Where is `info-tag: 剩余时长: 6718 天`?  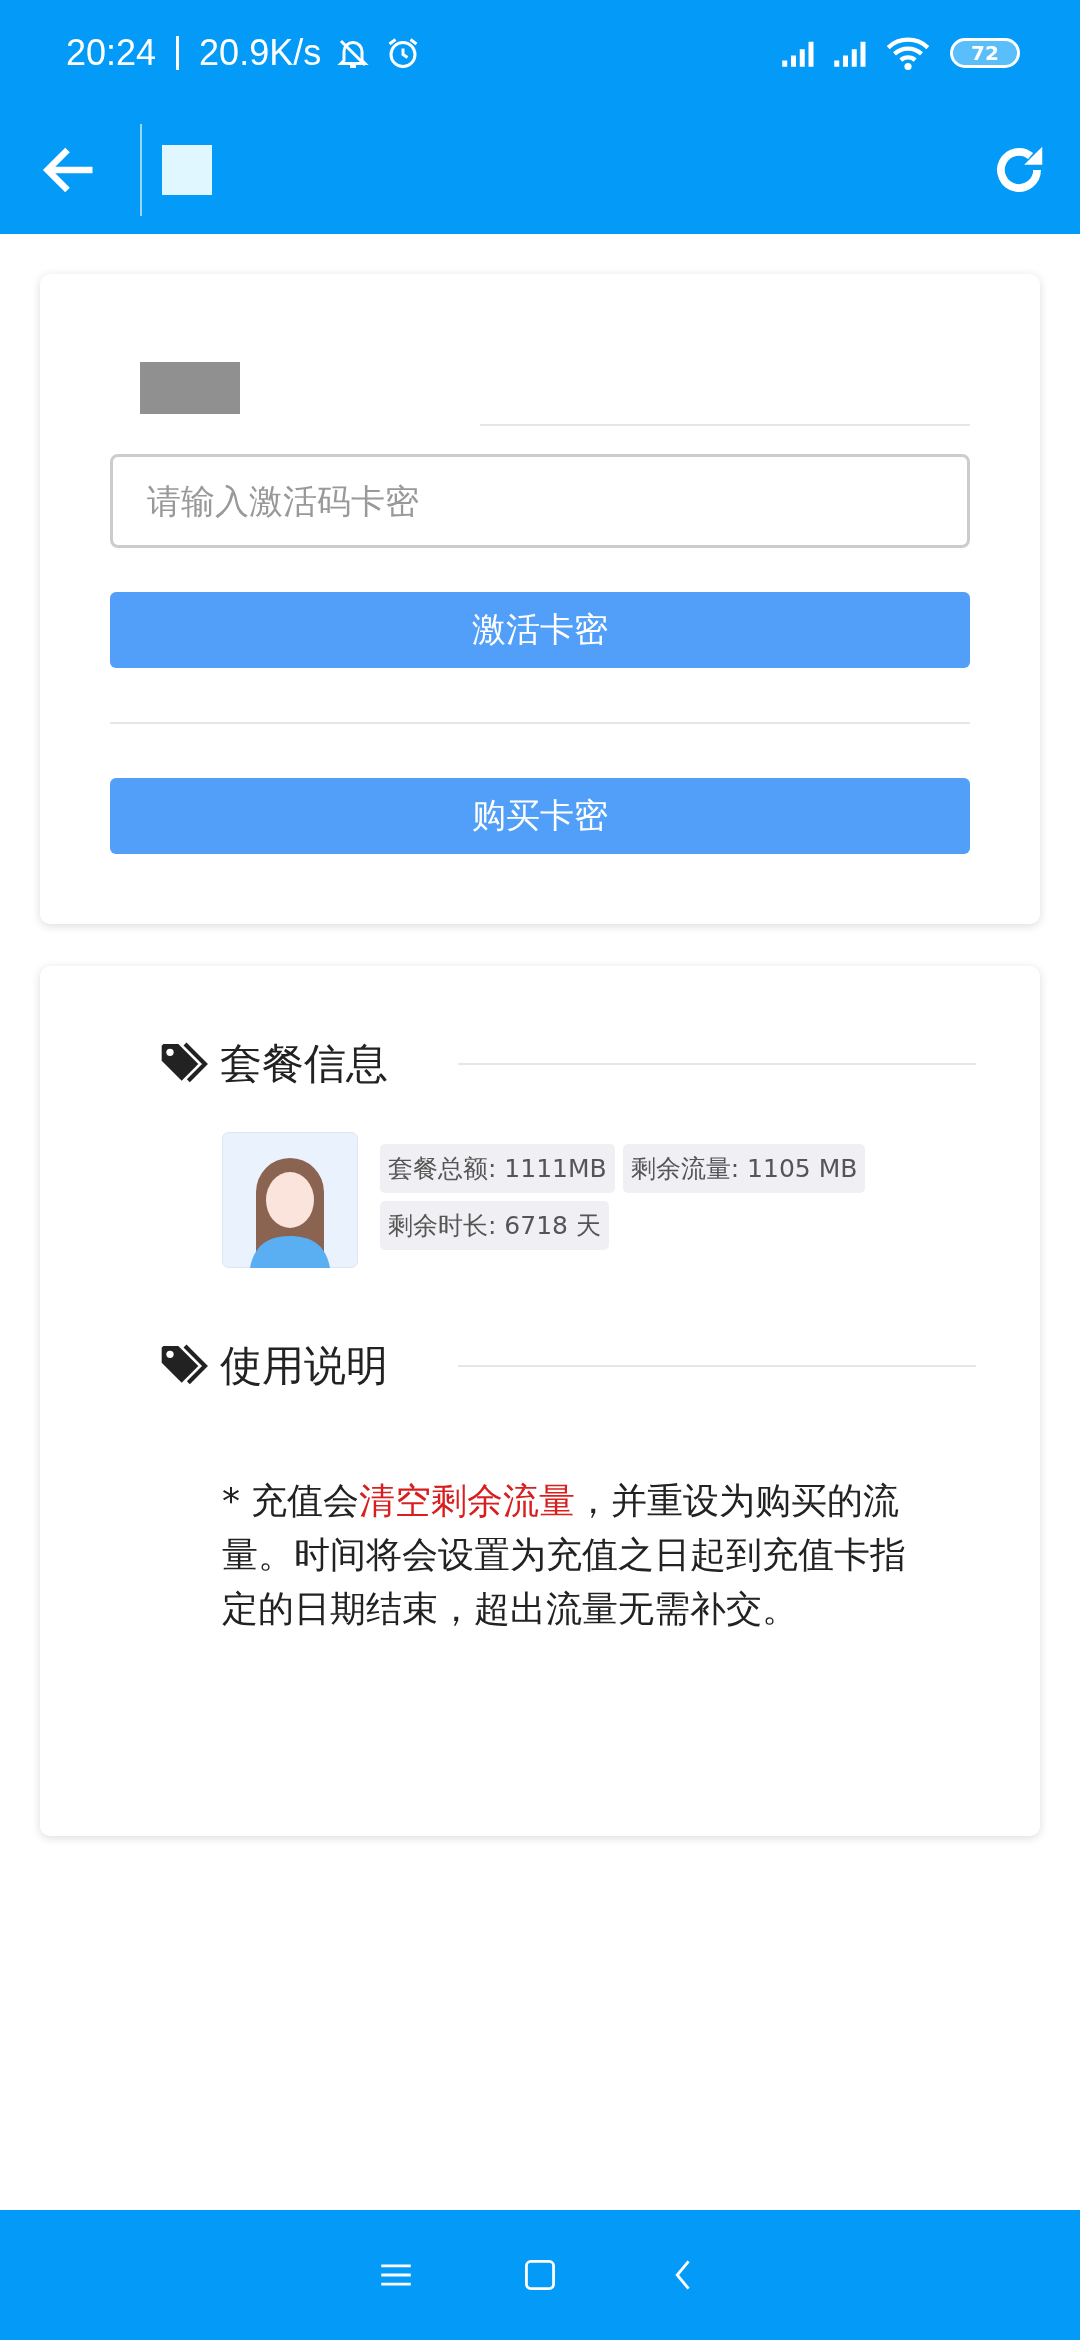 info-tag: 剩余时长: 6718 天 is located at coordinates (494, 1225).